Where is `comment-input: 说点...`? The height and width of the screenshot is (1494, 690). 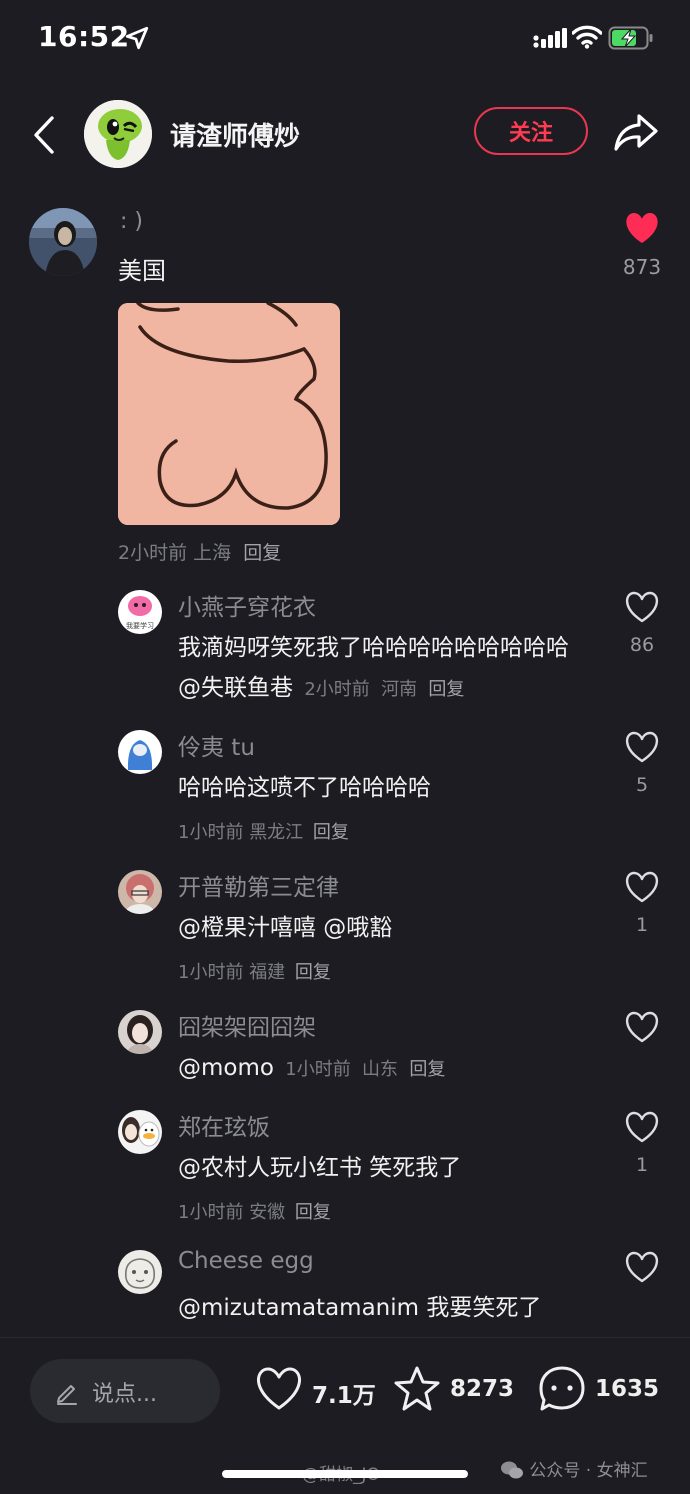 comment-input: 说点... is located at coordinates (125, 1391).